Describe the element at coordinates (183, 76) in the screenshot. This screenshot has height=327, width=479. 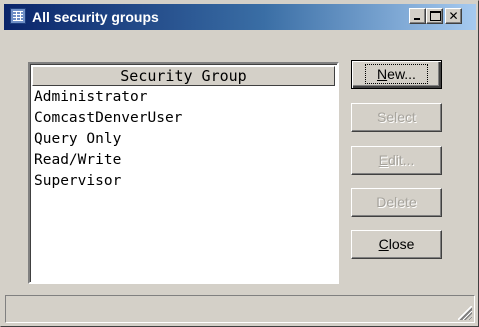
I see `column-header-security-group: Security Group` at that location.